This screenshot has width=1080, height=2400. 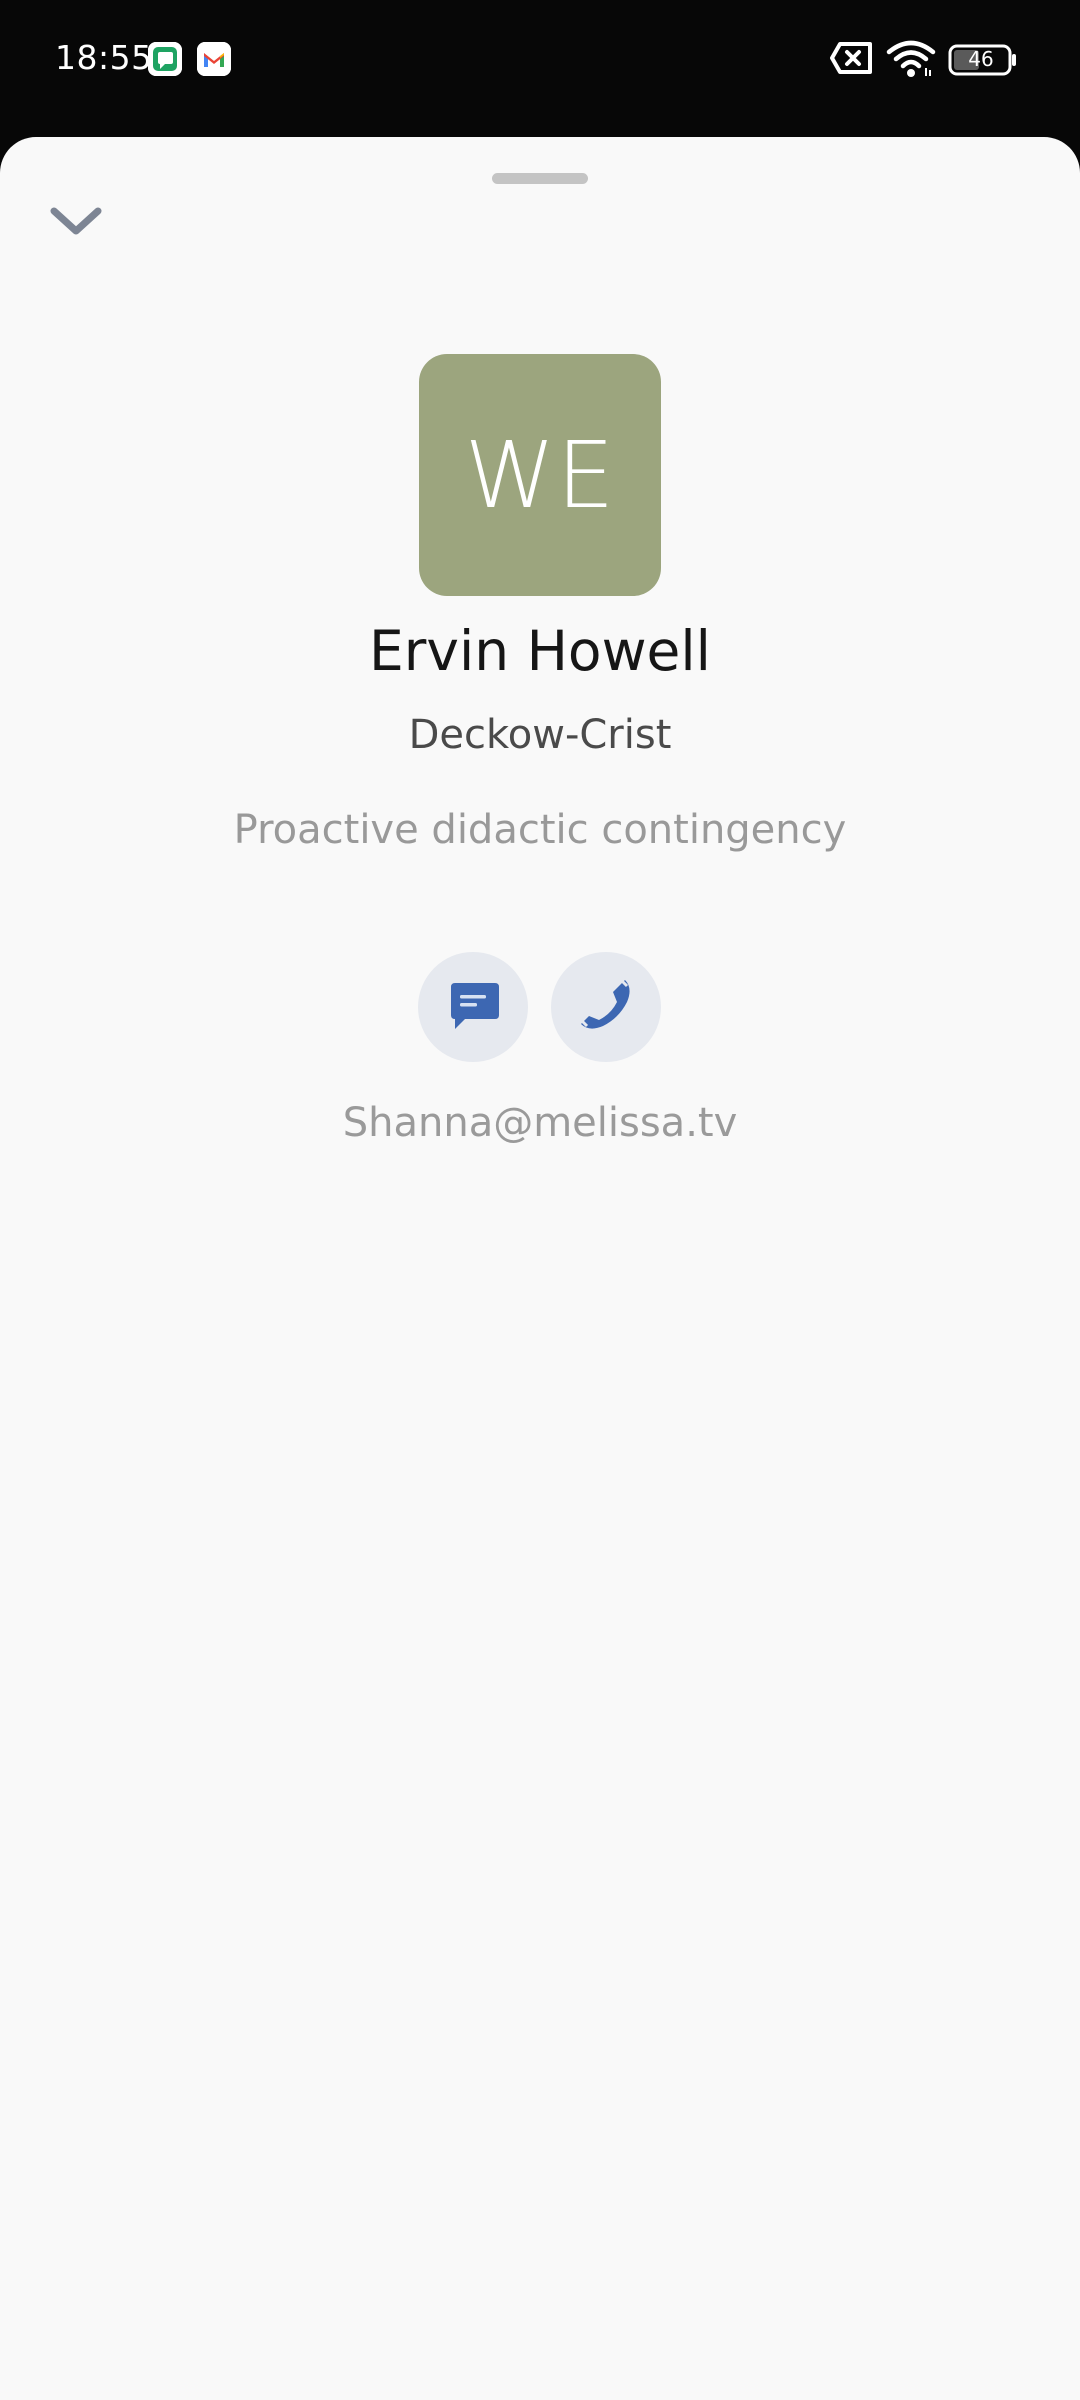 I want to click on avatar: WE, so click(x=540, y=475).